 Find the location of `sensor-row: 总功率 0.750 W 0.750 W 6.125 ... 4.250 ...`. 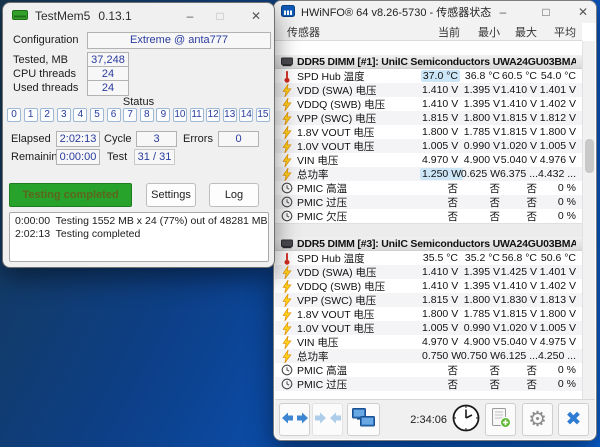

sensor-row: 总功率 0.750 W 0.750 W 6.125 ... 4.250 ... is located at coordinates (428, 356).